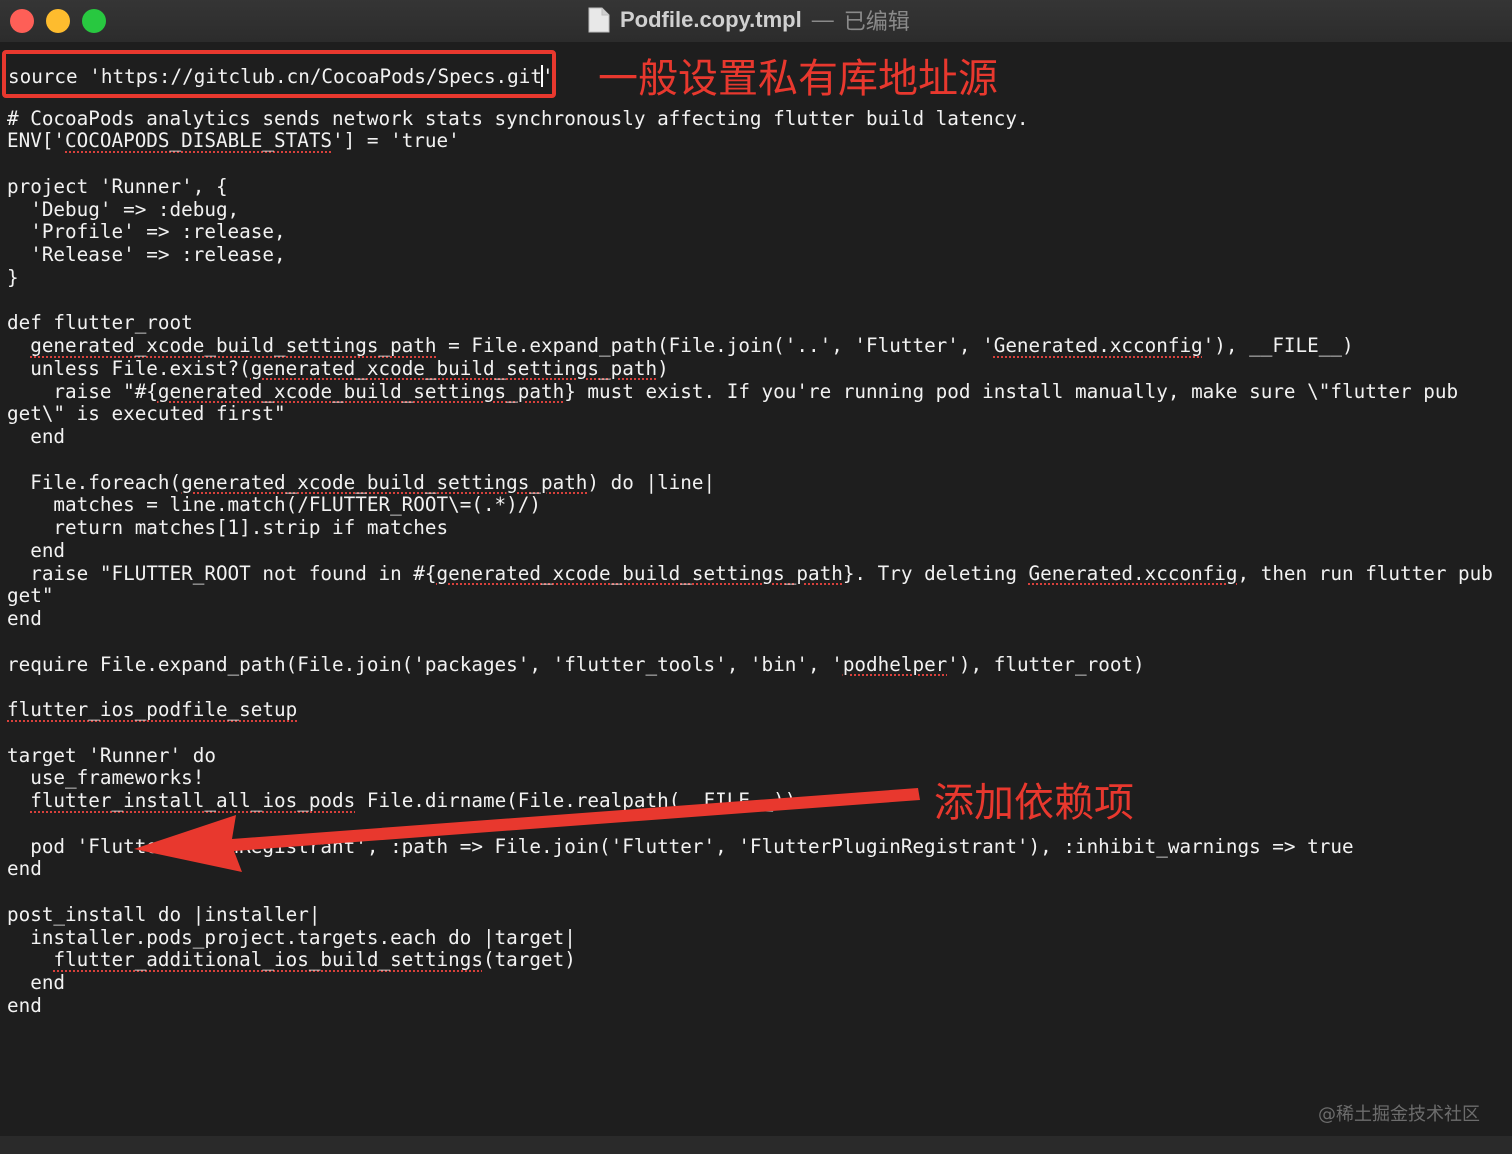  I want to click on code-line: get", so click(750, 596).